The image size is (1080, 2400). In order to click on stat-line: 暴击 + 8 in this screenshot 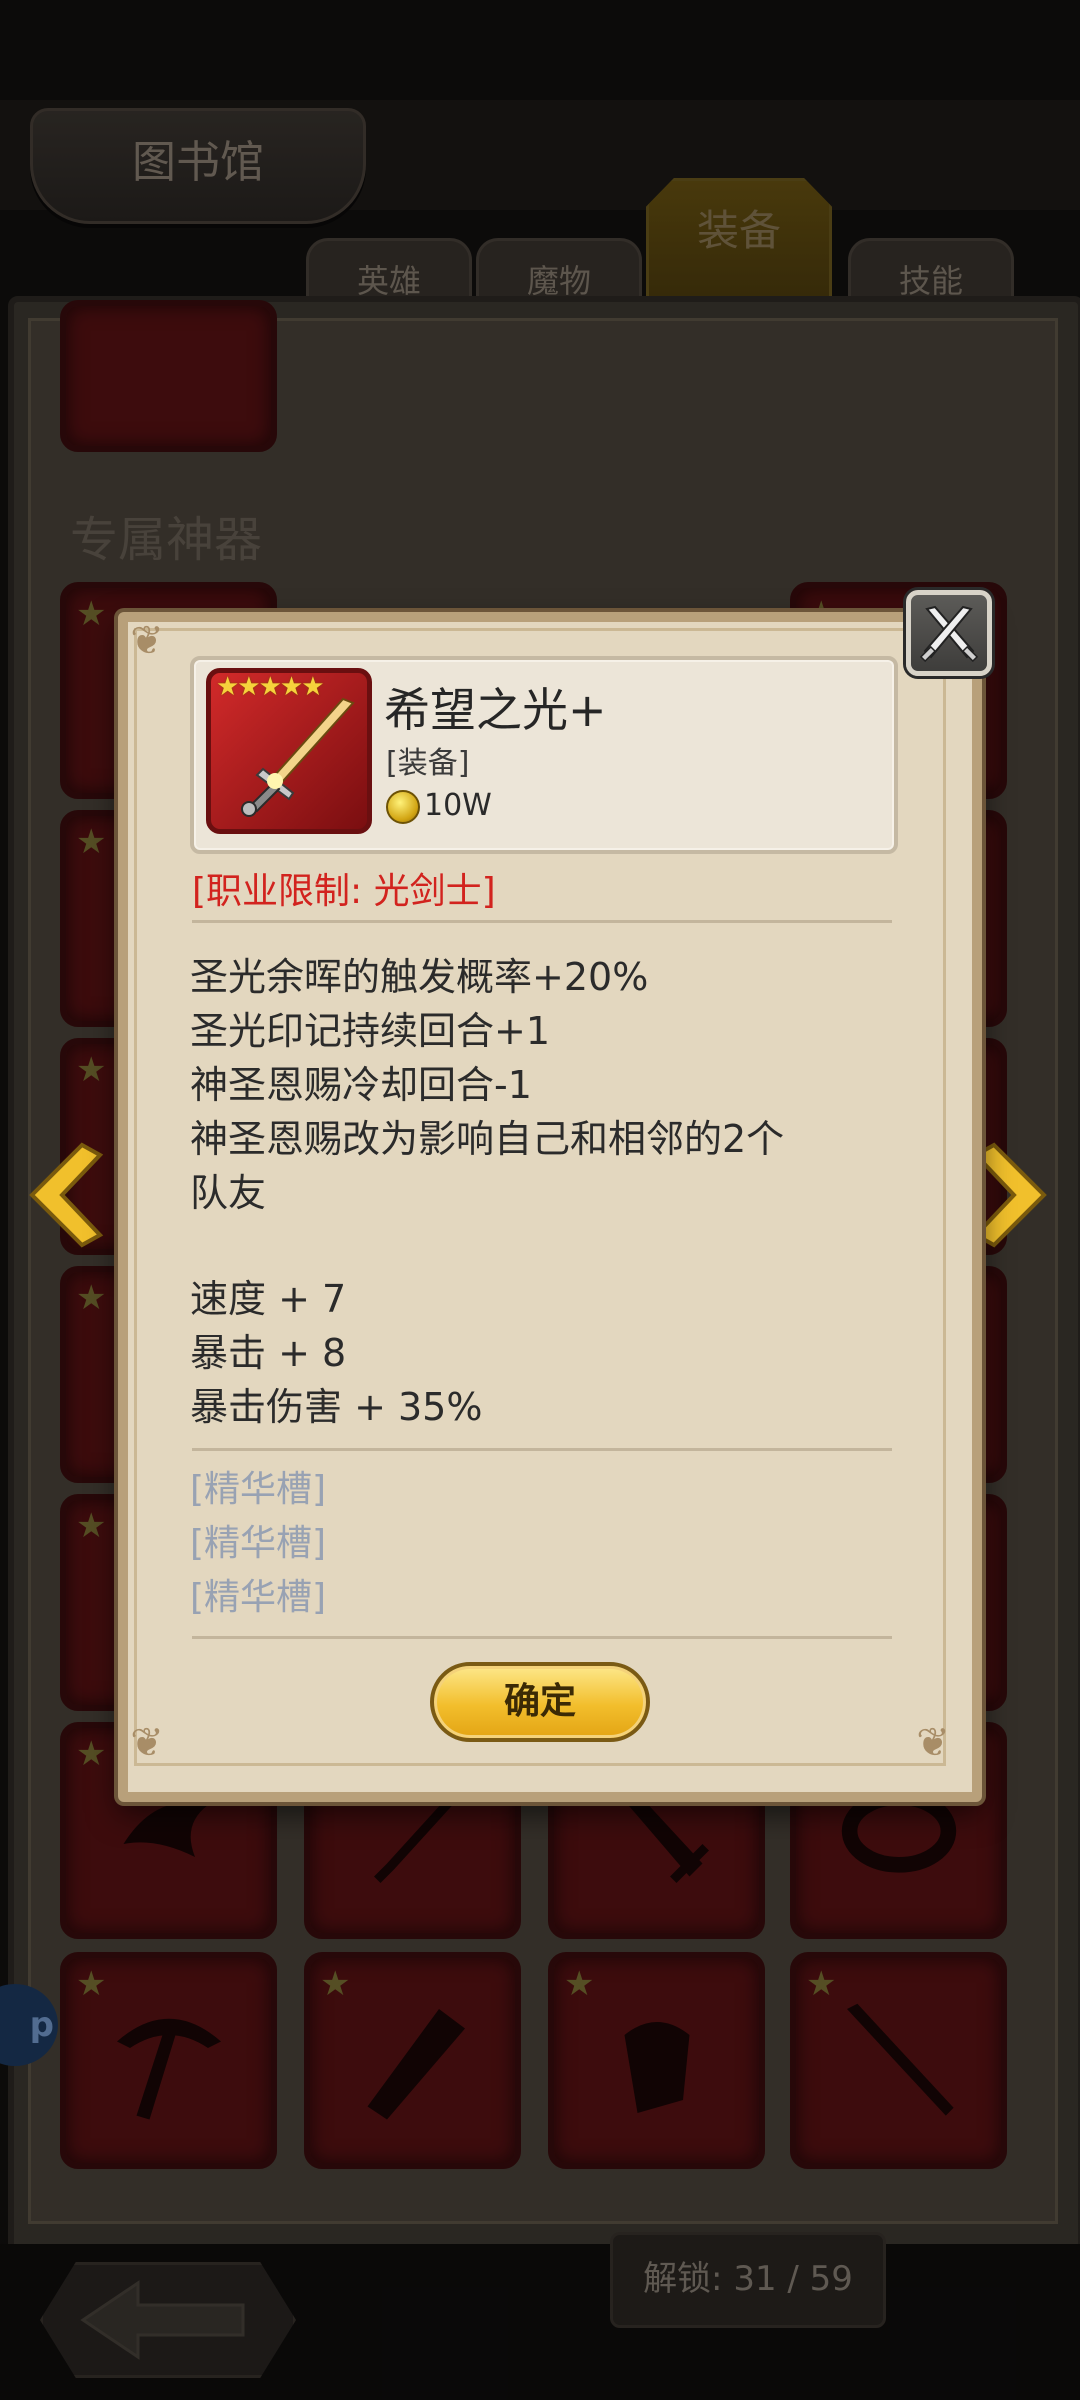, I will do `click(268, 1353)`.